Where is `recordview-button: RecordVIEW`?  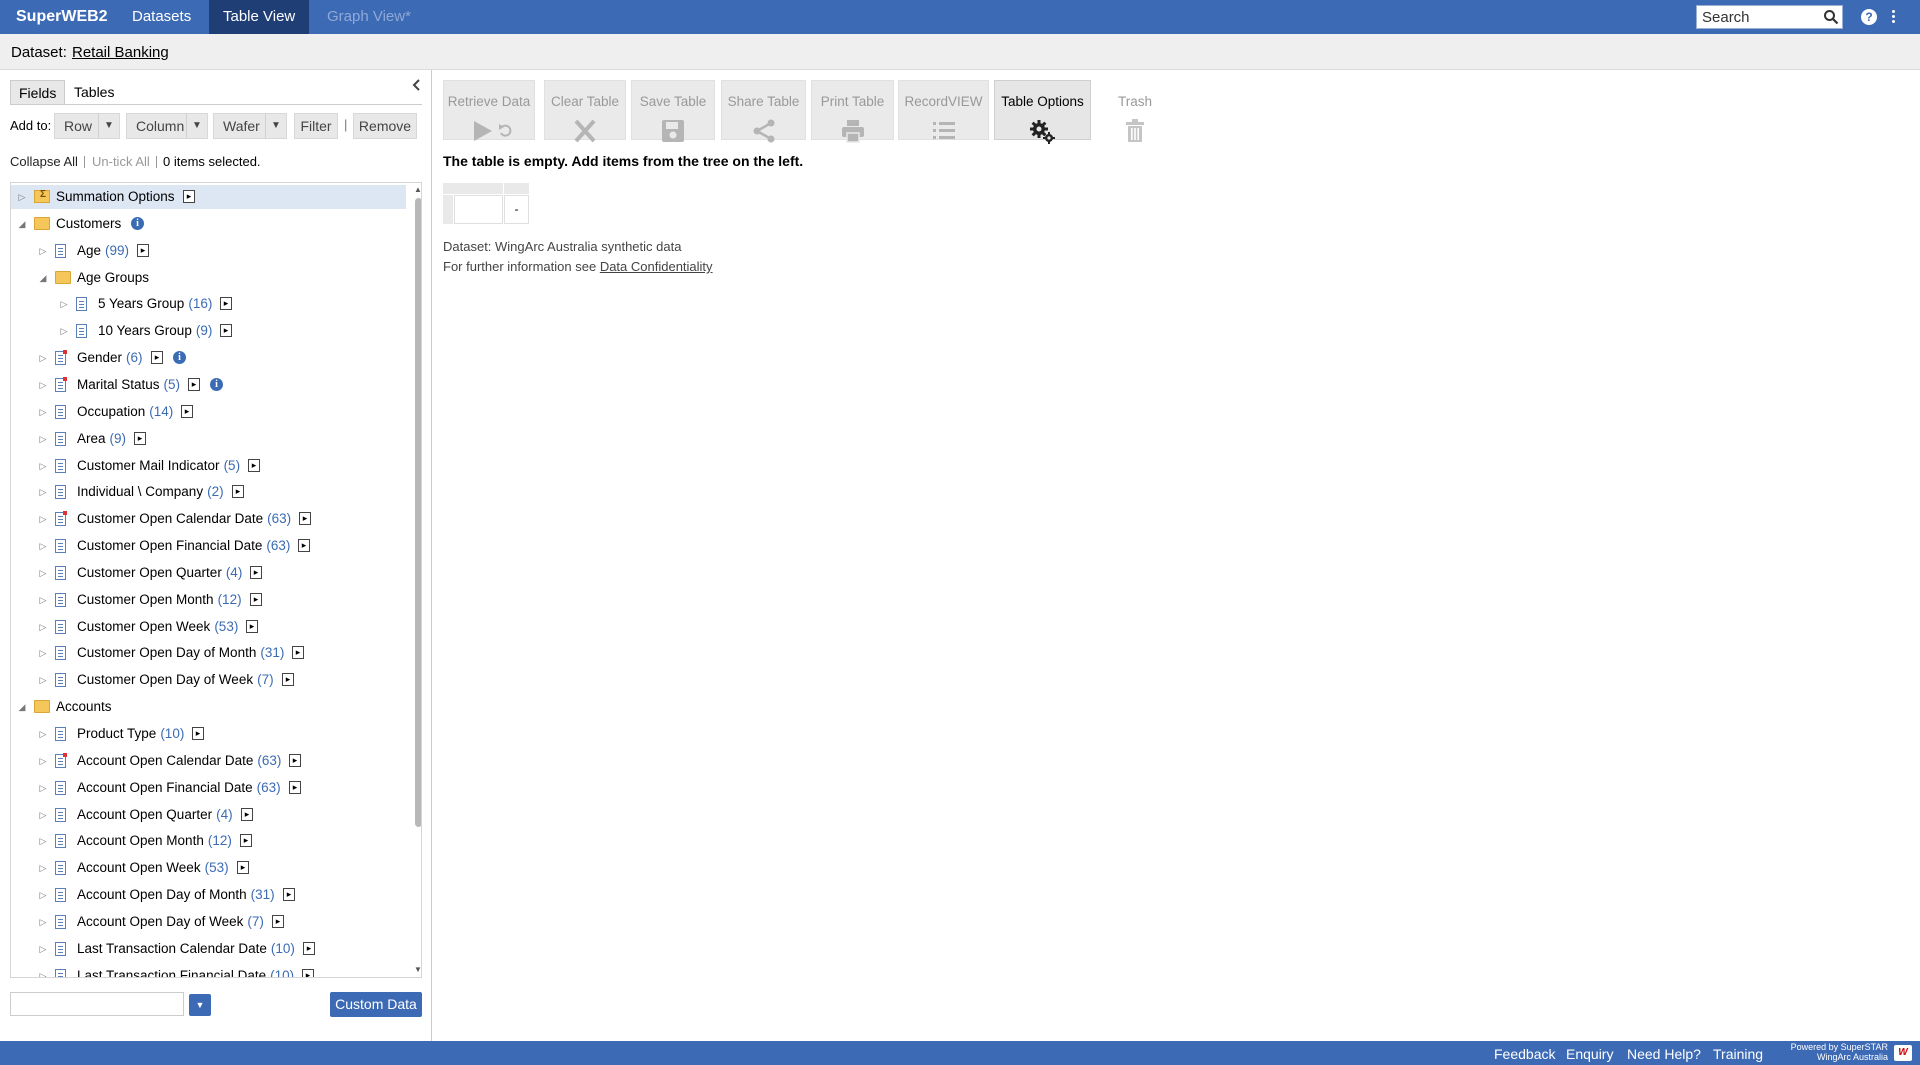 recordview-button: RecordVIEW is located at coordinates (943, 110).